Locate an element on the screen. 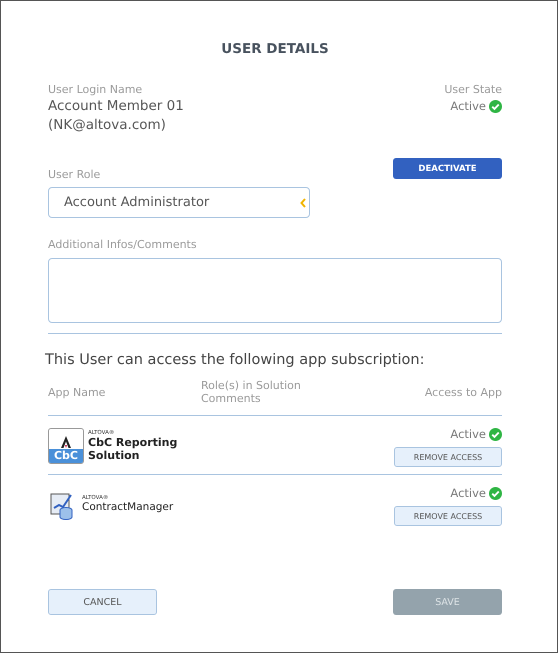 This screenshot has width=558, height=653. column-header: Access to App is located at coordinates (463, 393).